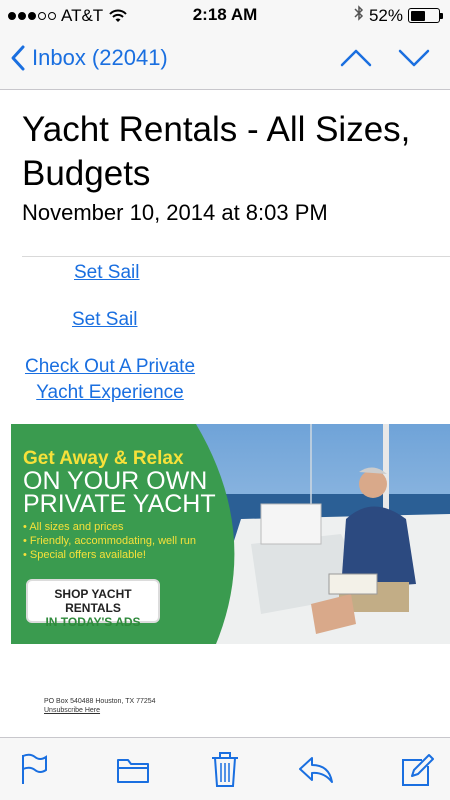 This screenshot has height=800, width=450. What do you see at coordinates (225, 60) in the screenshot?
I see `nav-bar: Inbox (22041)` at bounding box center [225, 60].